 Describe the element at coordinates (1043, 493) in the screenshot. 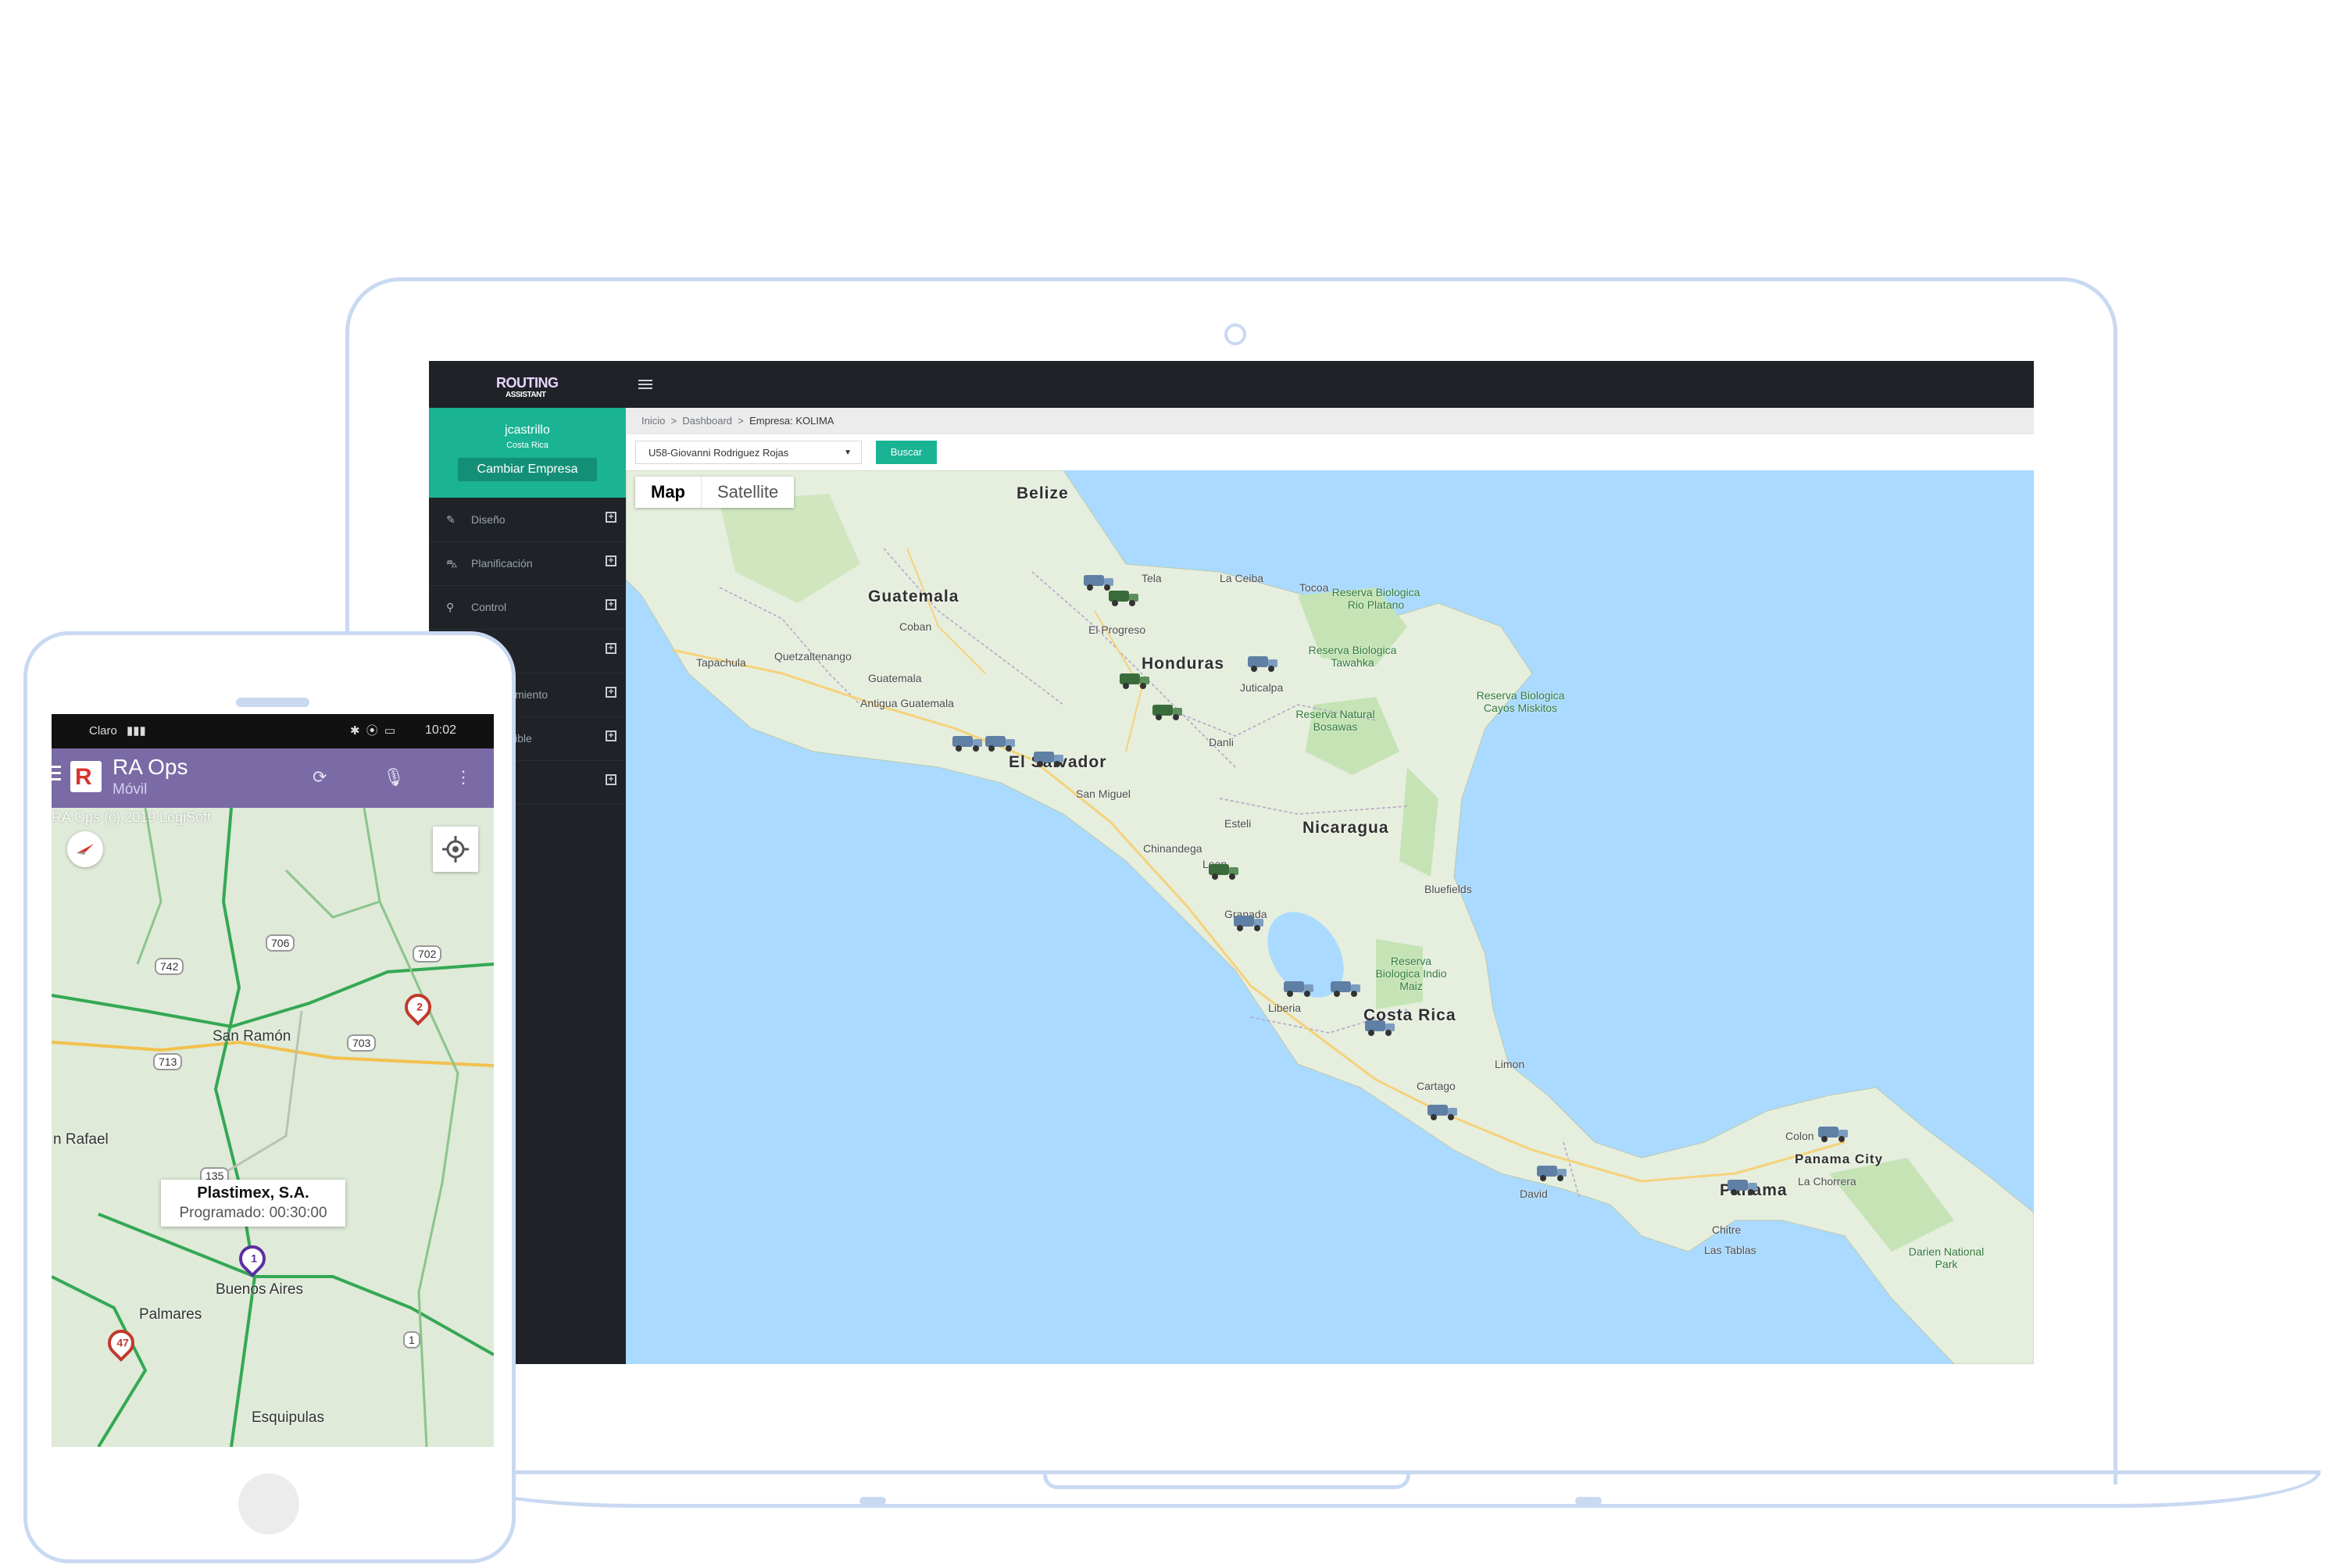

I see `map-label-country: Belize` at that location.